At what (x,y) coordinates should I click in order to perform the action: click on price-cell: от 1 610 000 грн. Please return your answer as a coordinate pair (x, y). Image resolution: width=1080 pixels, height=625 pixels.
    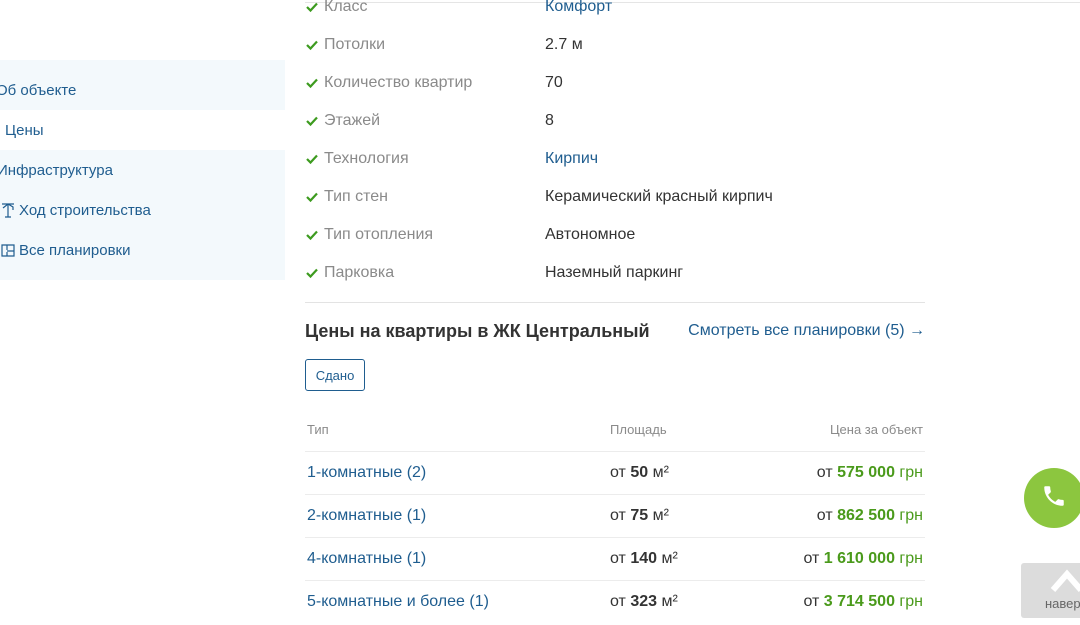
    Looking at the image, I should click on (863, 558).